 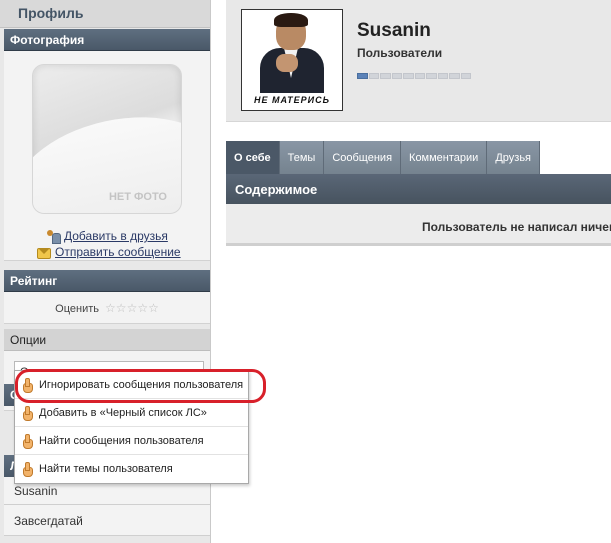 What do you see at coordinates (107, 281) in the screenshot?
I see `rating-section-header: Рейтинг` at bounding box center [107, 281].